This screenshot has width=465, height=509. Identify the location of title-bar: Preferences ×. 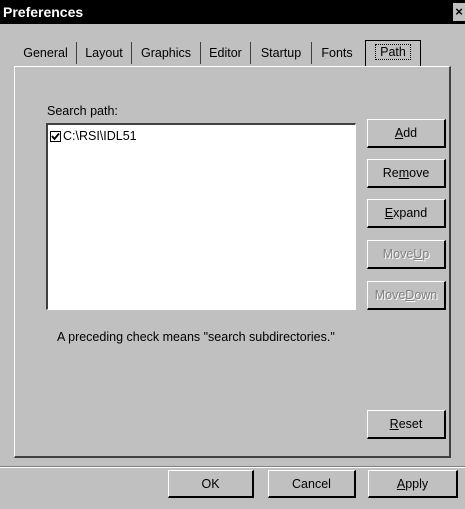
(232, 12).